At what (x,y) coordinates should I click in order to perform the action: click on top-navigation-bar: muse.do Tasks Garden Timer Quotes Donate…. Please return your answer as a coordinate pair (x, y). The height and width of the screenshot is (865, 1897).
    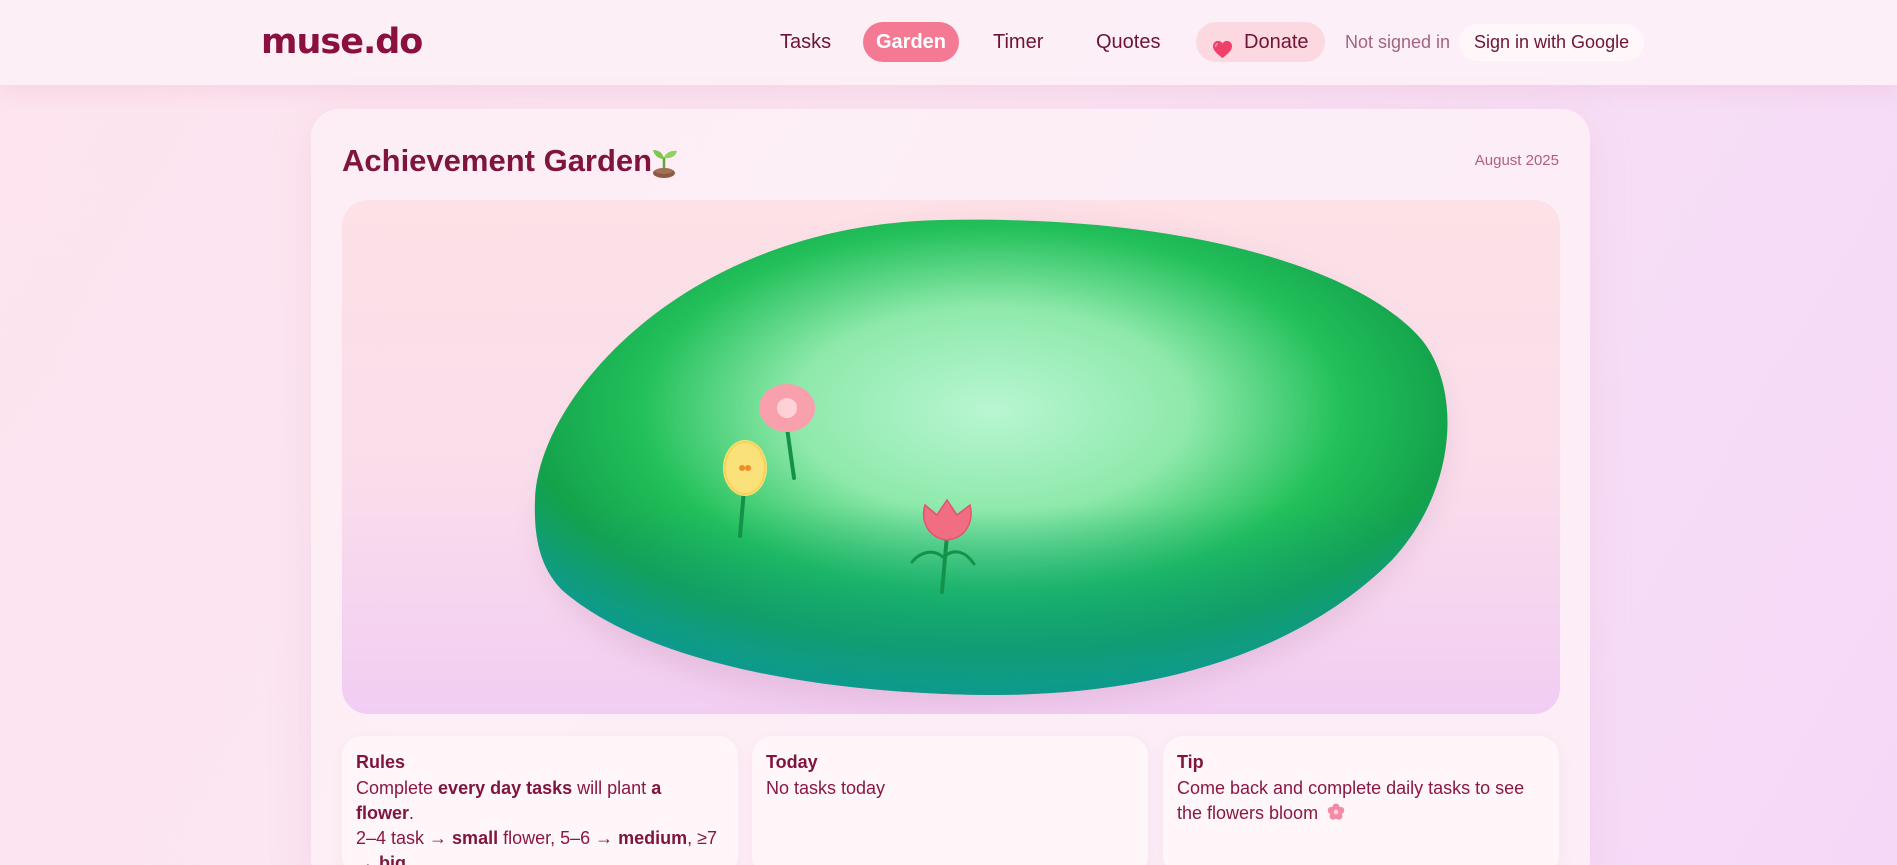
    Looking at the image, I should click on (948, 42).